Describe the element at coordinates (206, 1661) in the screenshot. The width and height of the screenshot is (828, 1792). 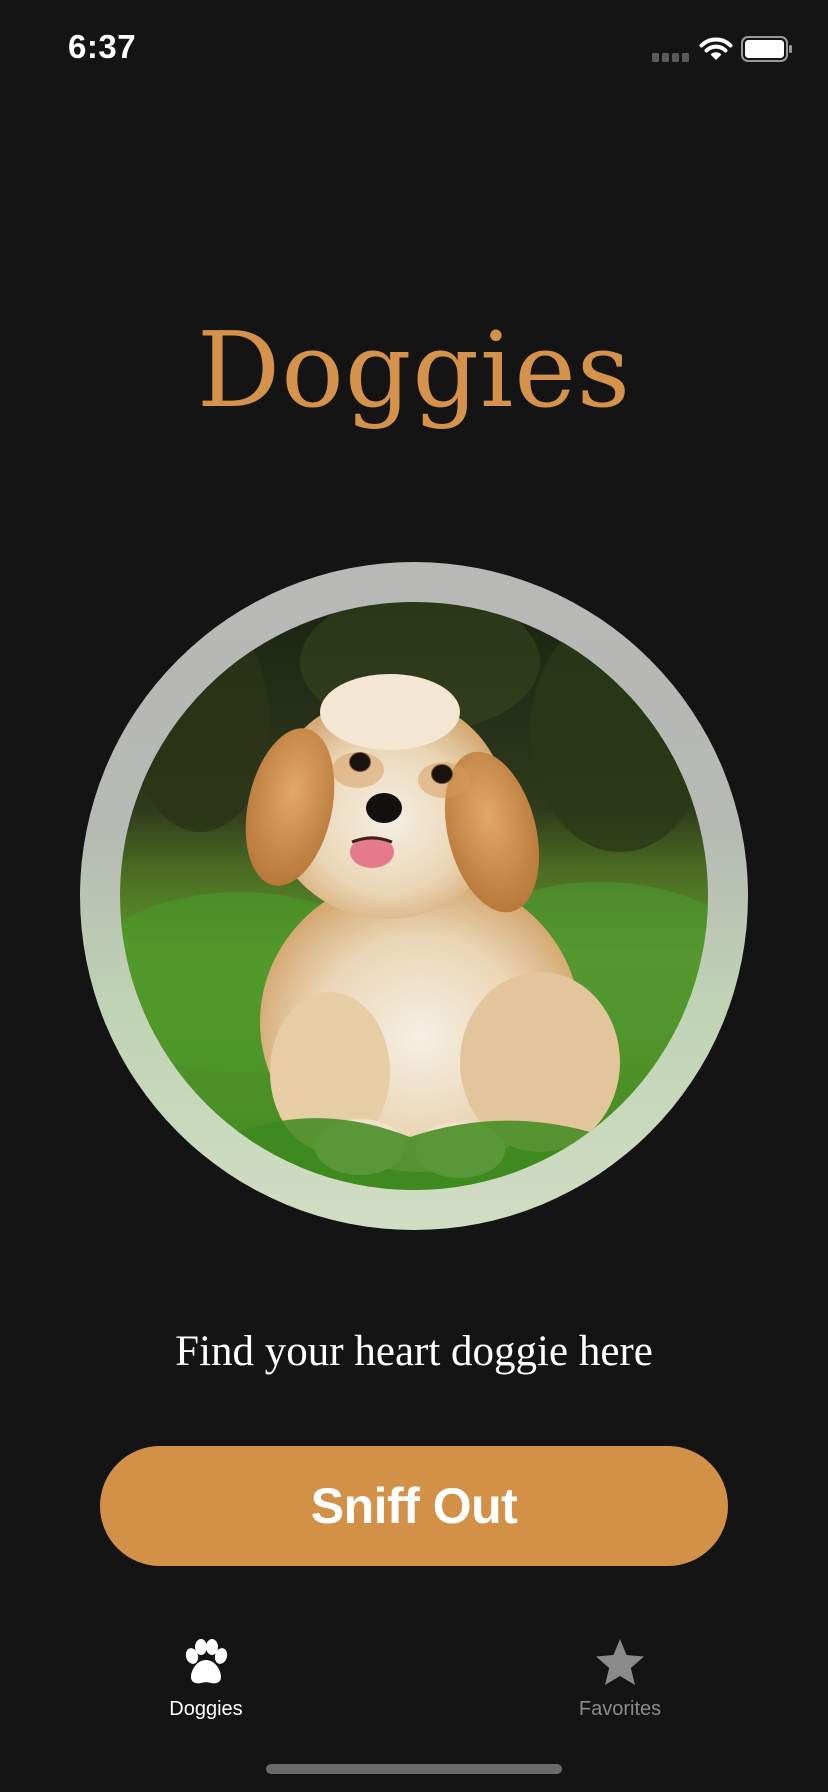
I see `paw-icon` at that location.